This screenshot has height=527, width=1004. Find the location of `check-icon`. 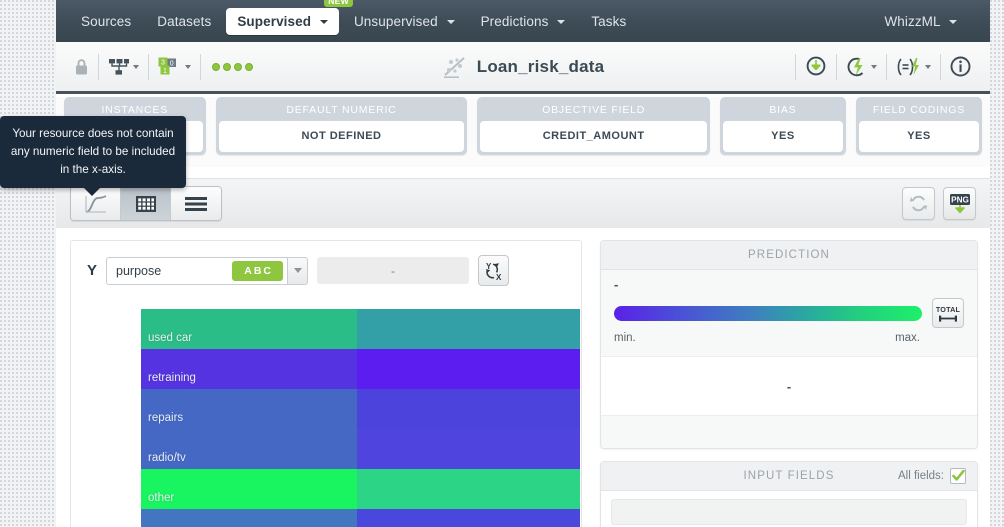

check-icon is located at coordinates (958, 475).